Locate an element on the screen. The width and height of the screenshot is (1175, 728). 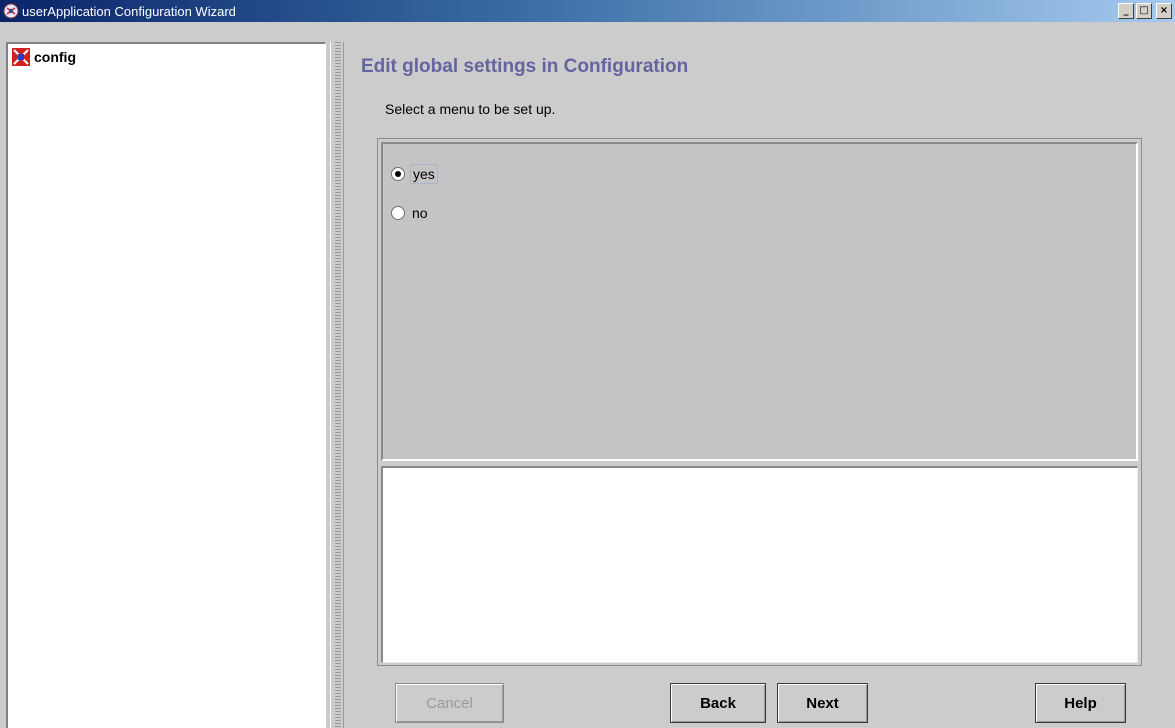
radio-option-yes: yes is located at coordinates (414, 174).